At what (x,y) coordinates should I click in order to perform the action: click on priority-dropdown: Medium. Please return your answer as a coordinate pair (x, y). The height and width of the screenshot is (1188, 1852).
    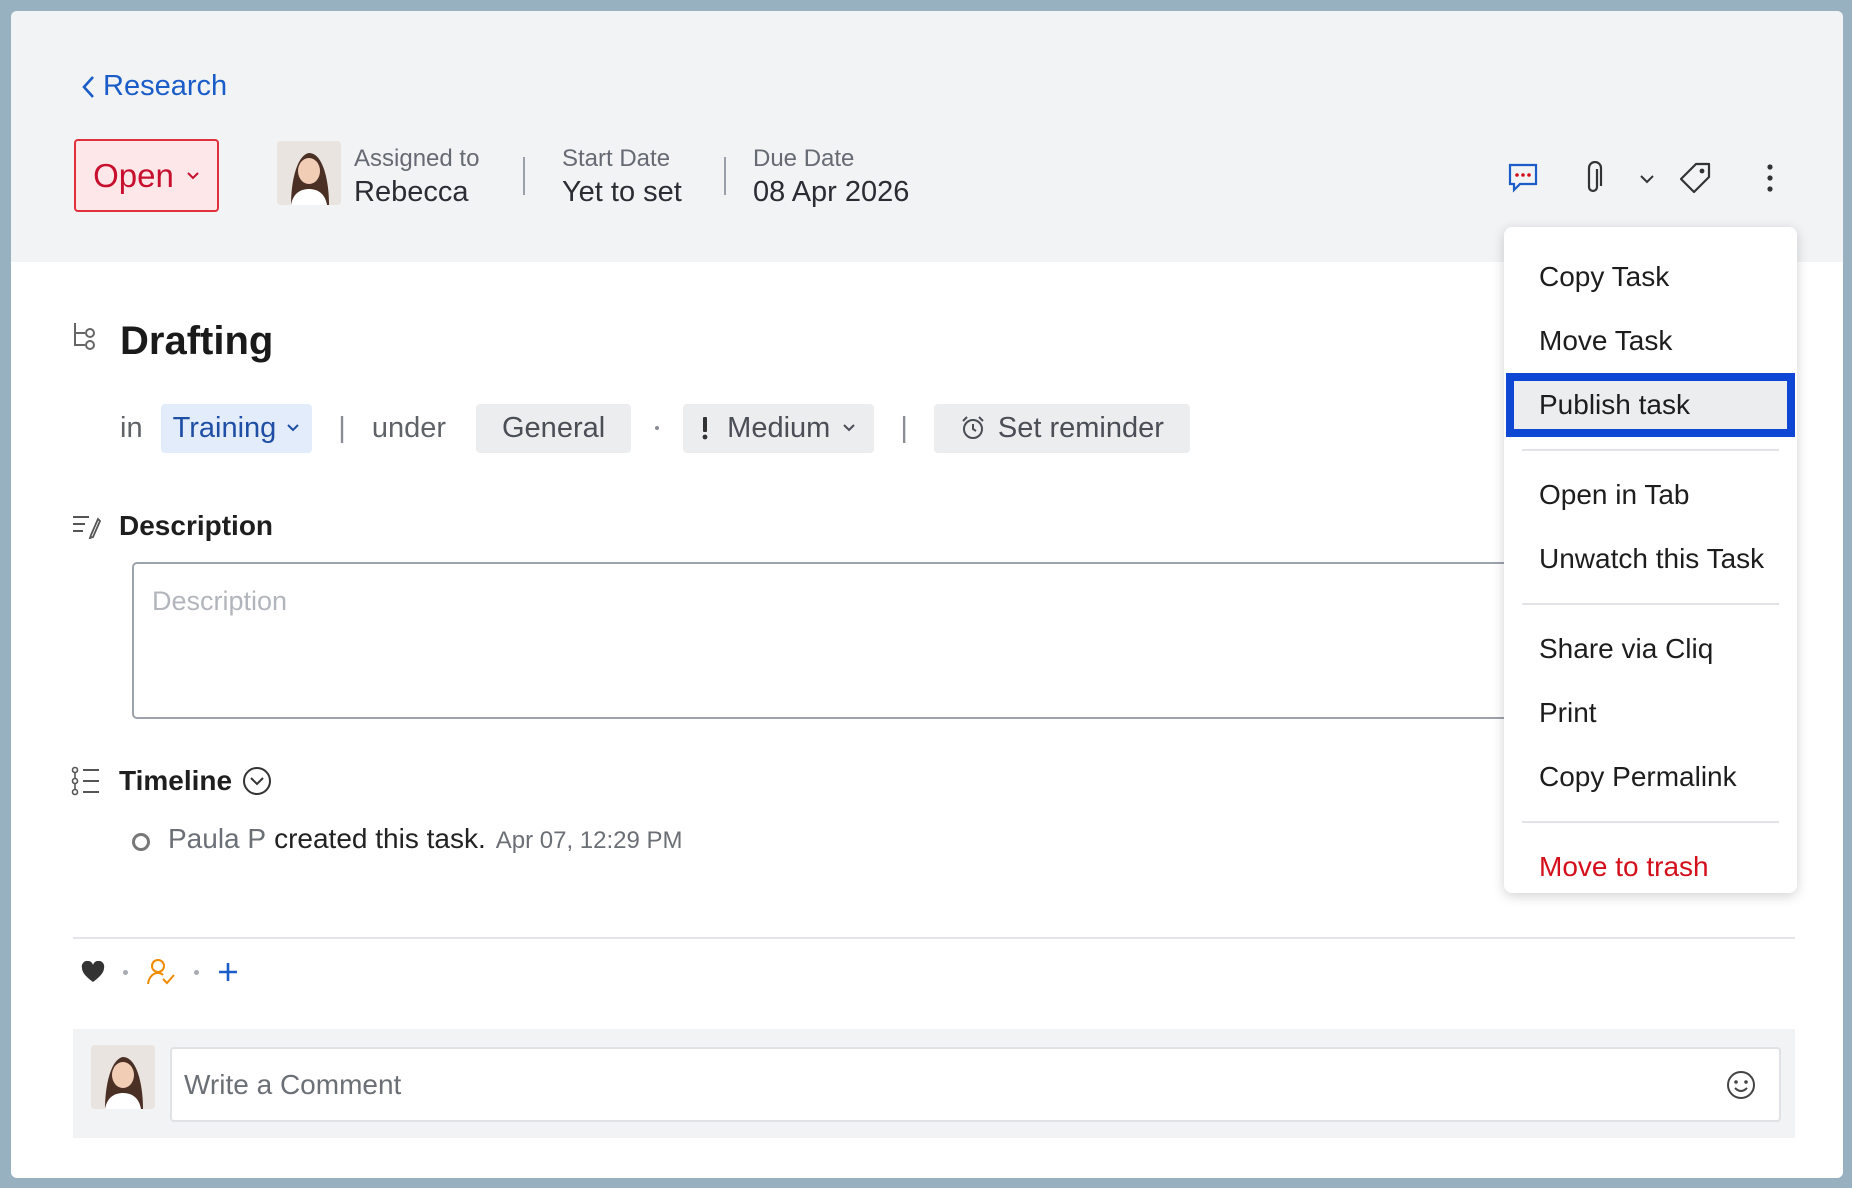
    Looking at the image, I should click on (779, 428).